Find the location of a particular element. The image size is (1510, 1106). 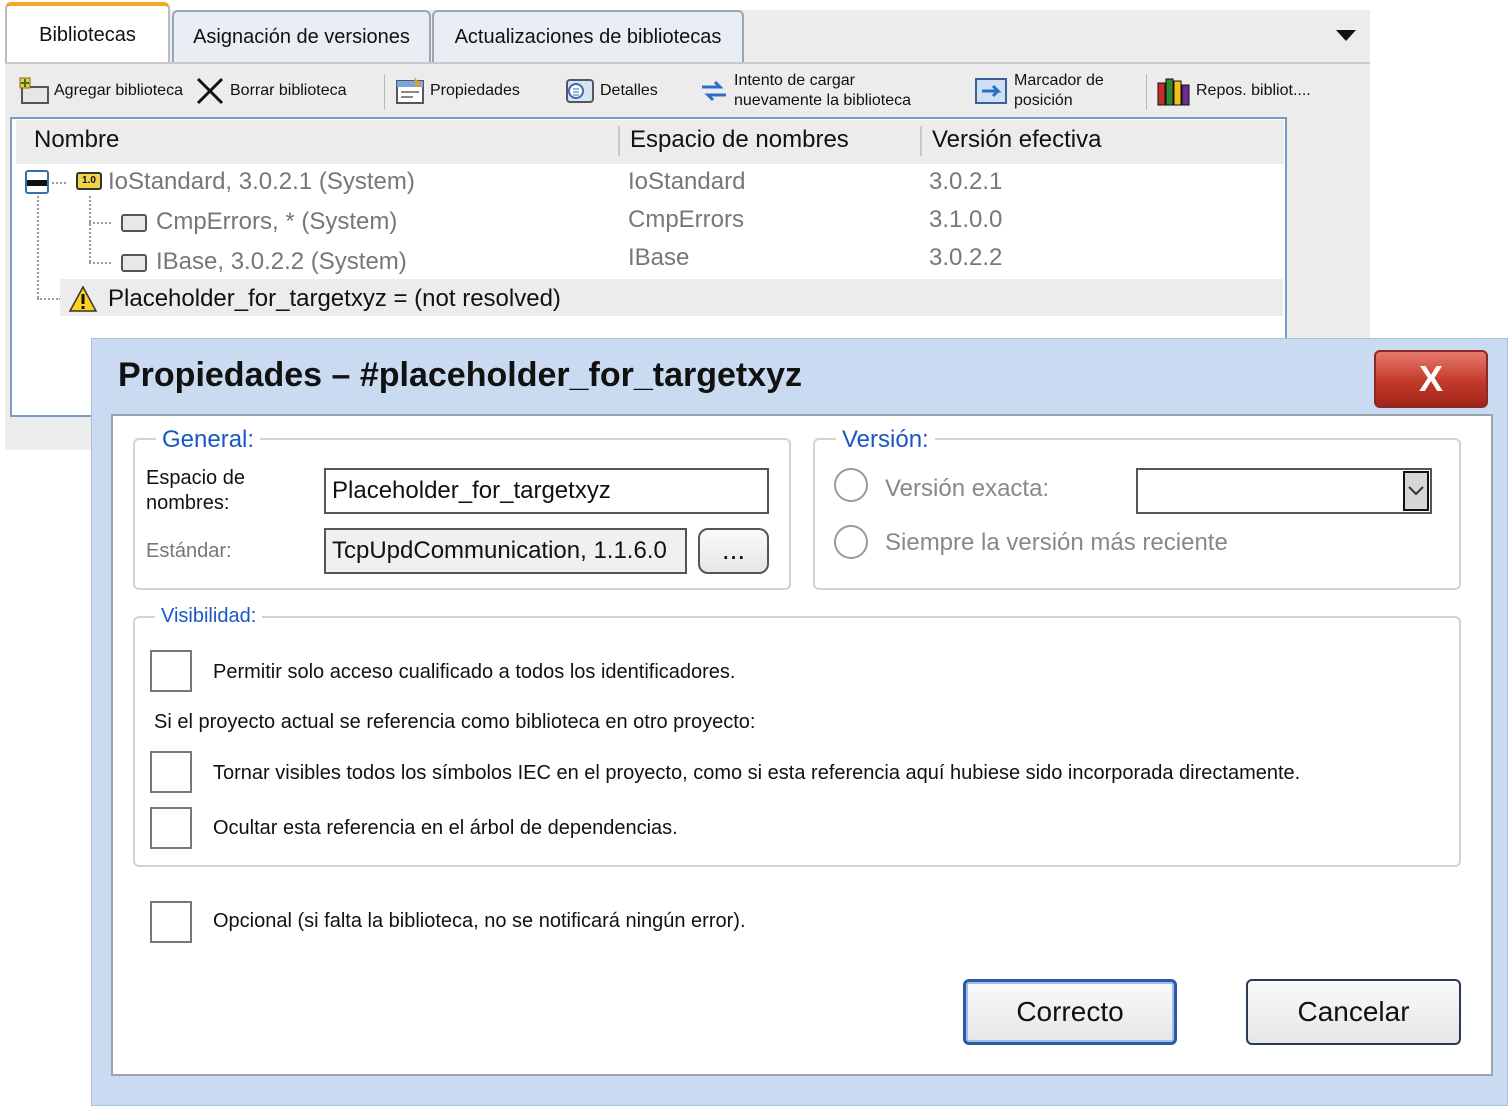

tab-version-assignment: Asignación de versiones is located at coordinates (301, 36).